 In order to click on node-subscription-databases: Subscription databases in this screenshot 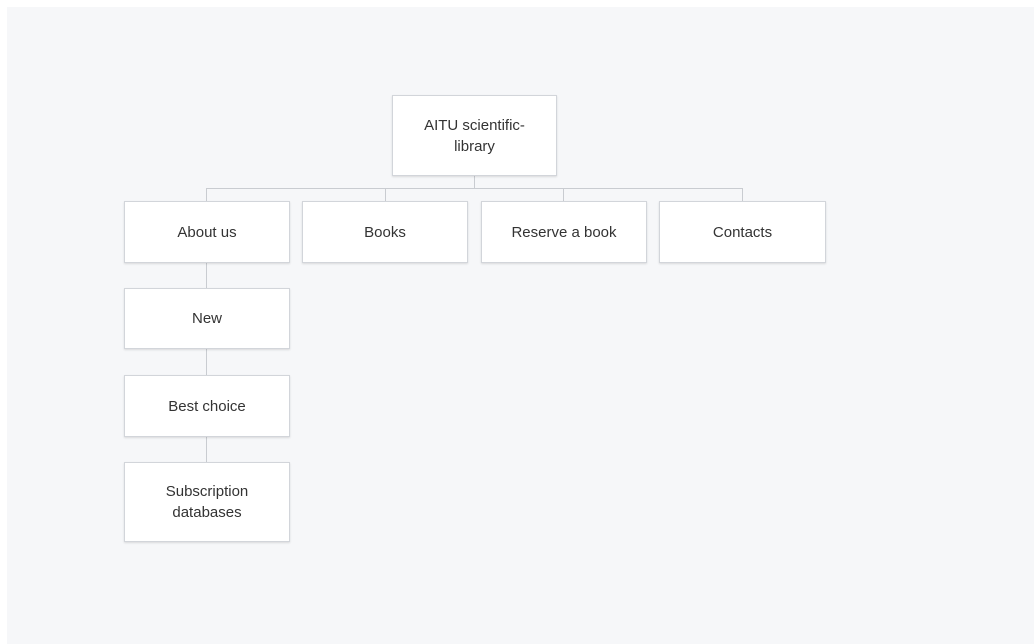, I will do `click(207, 502)`.